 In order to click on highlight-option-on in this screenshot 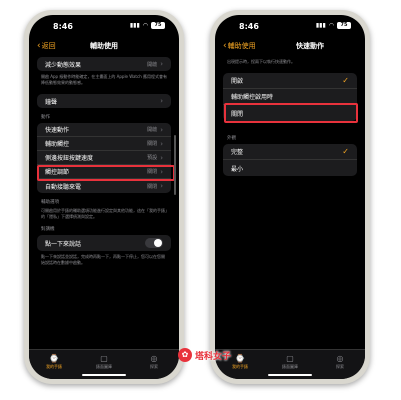, I will do `click(291, 113)`.